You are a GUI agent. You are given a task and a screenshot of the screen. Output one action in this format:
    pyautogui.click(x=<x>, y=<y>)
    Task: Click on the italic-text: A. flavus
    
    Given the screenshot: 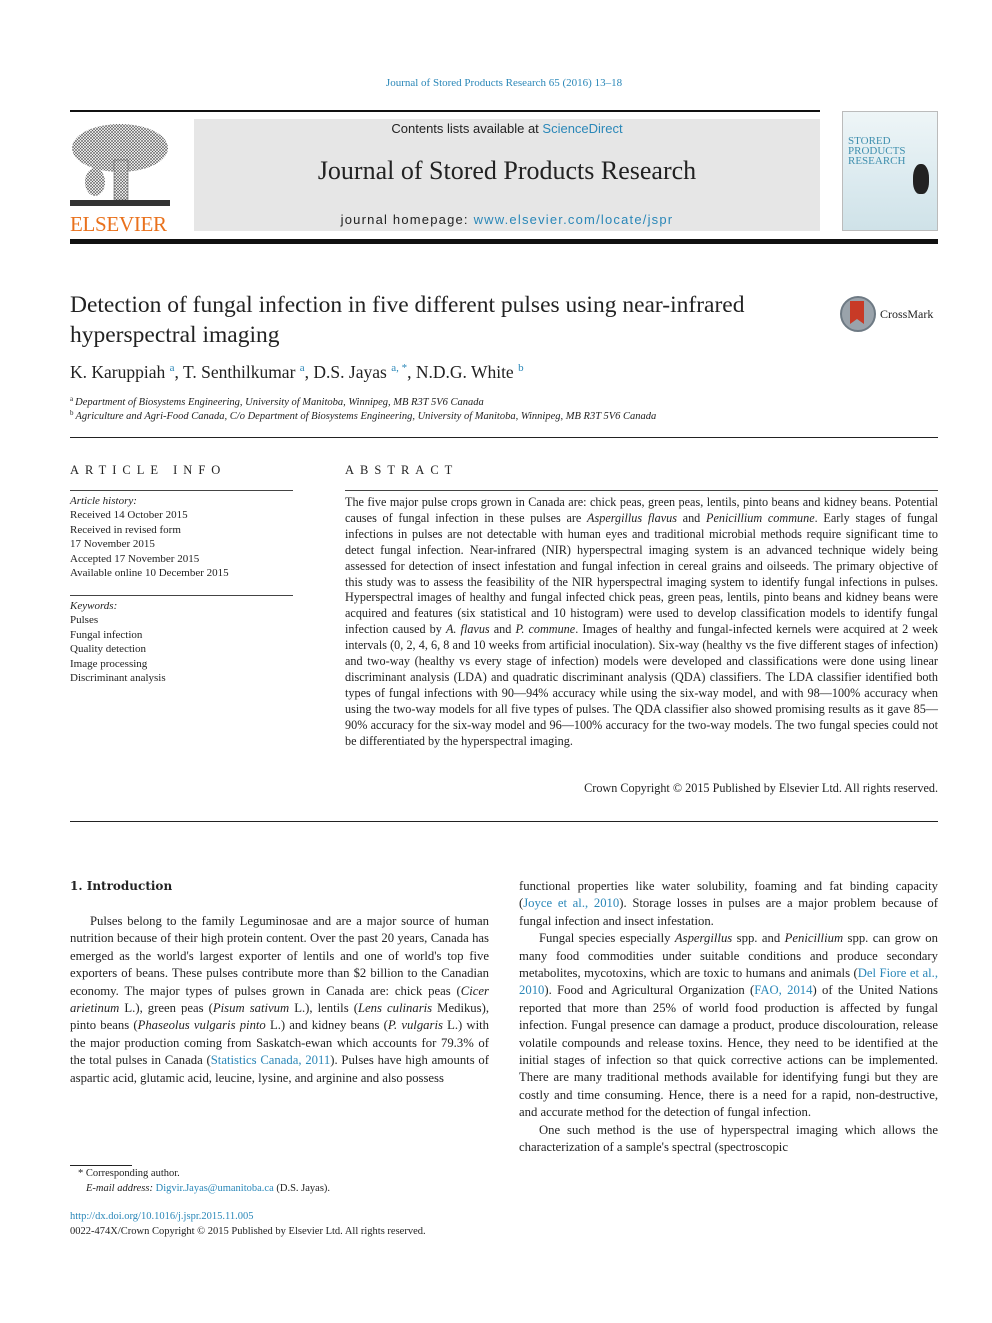 What is the action you would take?
    pyautogui.click(x=467, y=629)
    